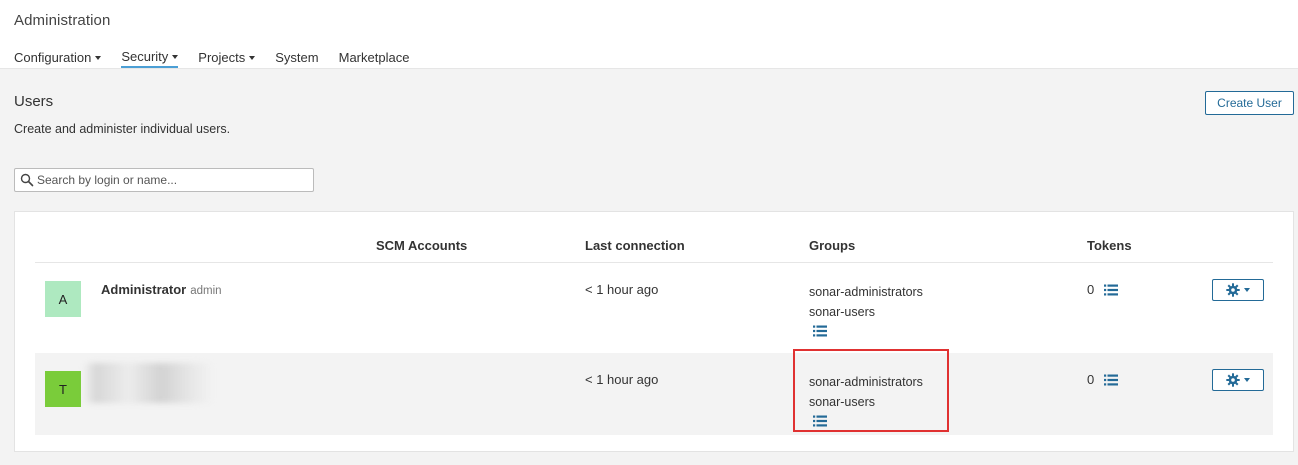 The height and width of the screenshot is (465, 1298). I want to click on groups-cell: sonar-administrators sonar-users, so click(866, 309).